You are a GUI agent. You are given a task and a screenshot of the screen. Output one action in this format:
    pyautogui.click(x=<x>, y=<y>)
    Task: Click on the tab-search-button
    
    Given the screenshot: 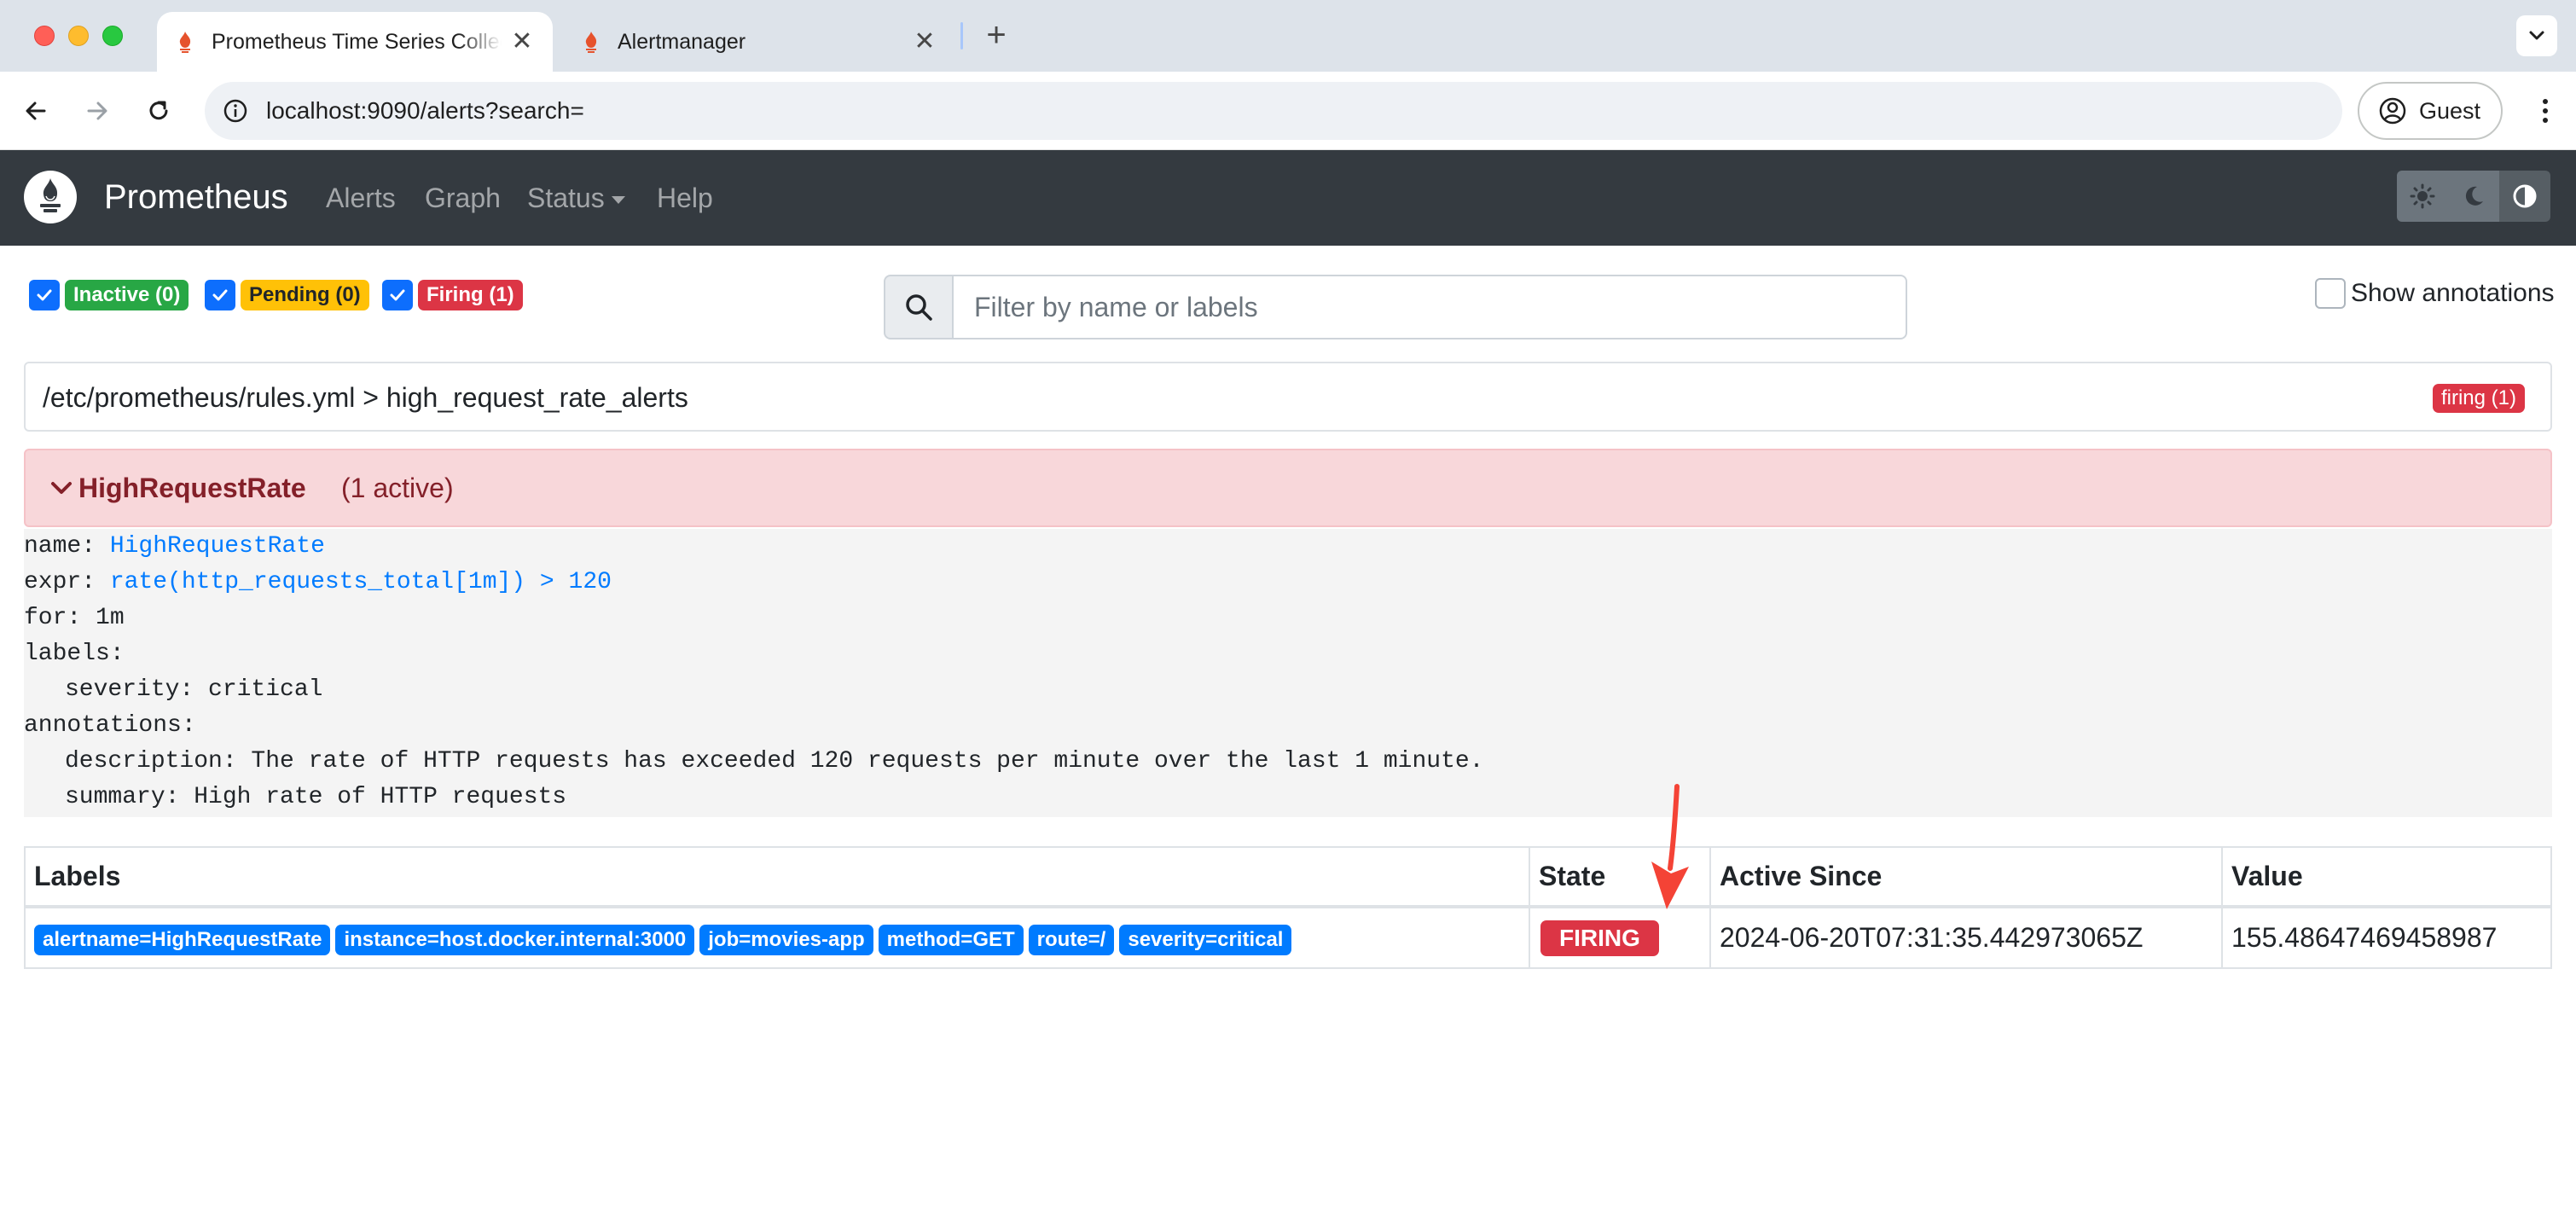 What is the action you would take?
    pyautogui.click(x=2536, y=35)
    